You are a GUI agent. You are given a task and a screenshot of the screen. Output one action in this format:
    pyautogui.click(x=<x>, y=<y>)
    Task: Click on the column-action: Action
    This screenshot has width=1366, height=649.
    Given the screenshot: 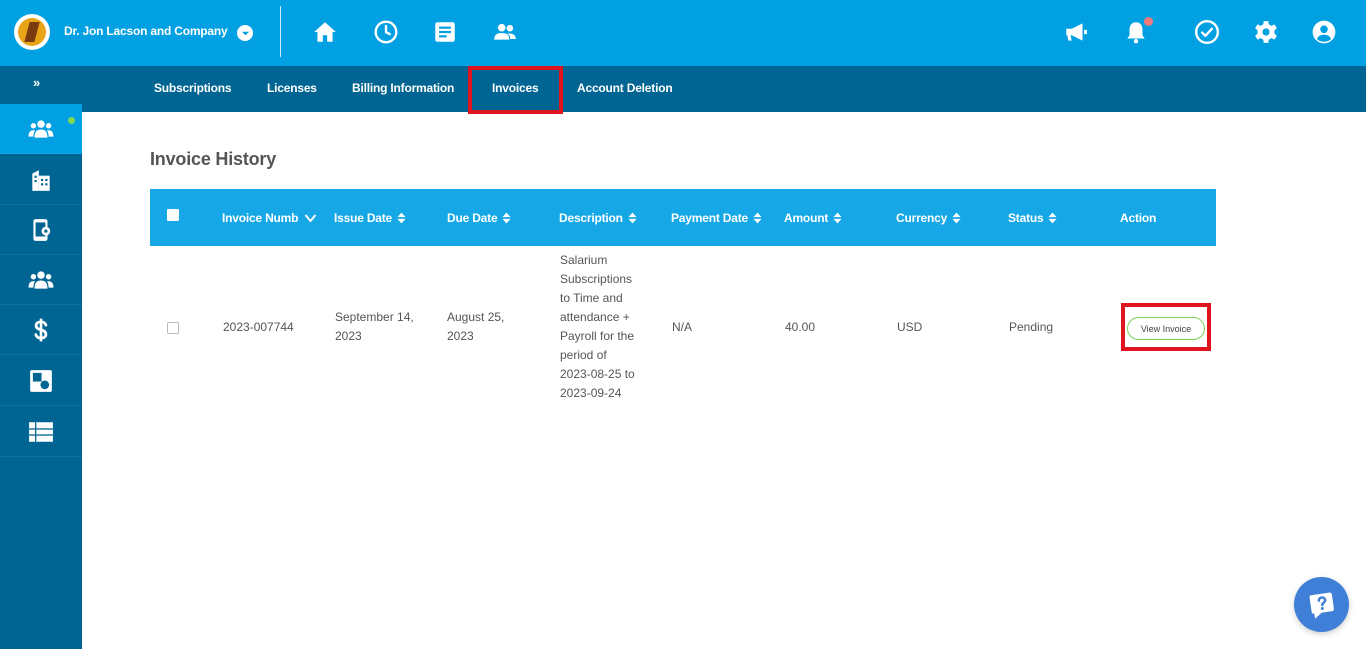 What is the action you would take?
    pyautogui.click(x=1138, y=218)
    